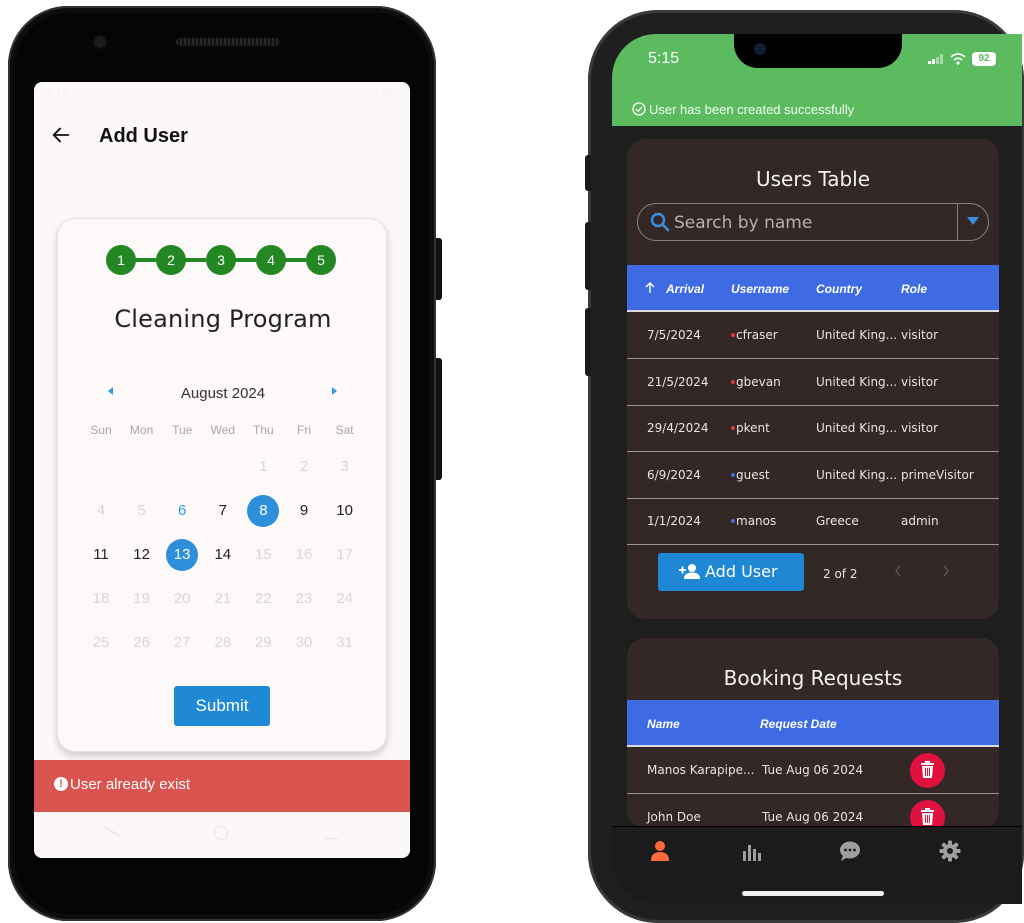  Describe the element at coordinates (639, 109) in the screenshot. I see `check-circle-icon` at that location.